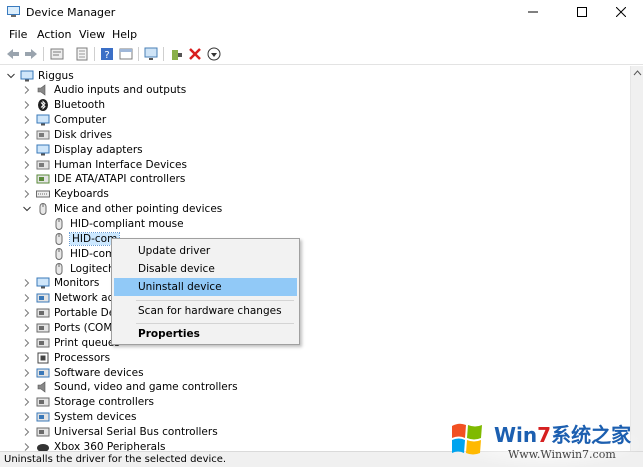  Describe the element at coordinates (77, 283) in the screenshot. I see `tree-item-label: Monitors` at that location.